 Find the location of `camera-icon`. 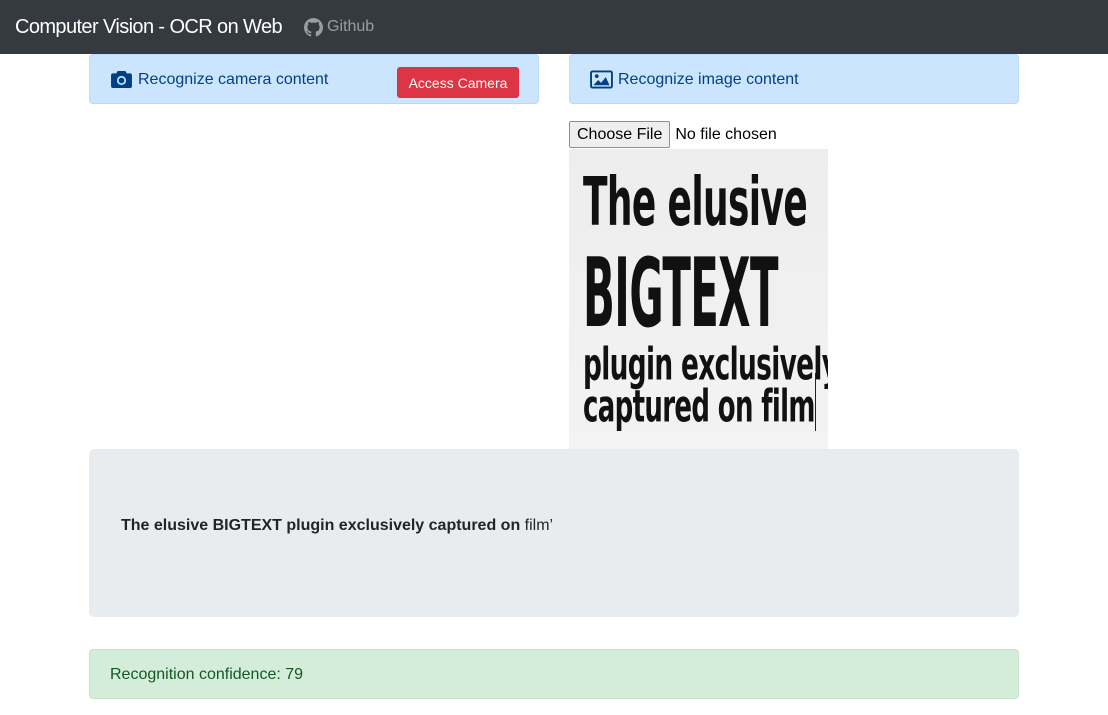

camera-icon is located at coordinates (121, 79).